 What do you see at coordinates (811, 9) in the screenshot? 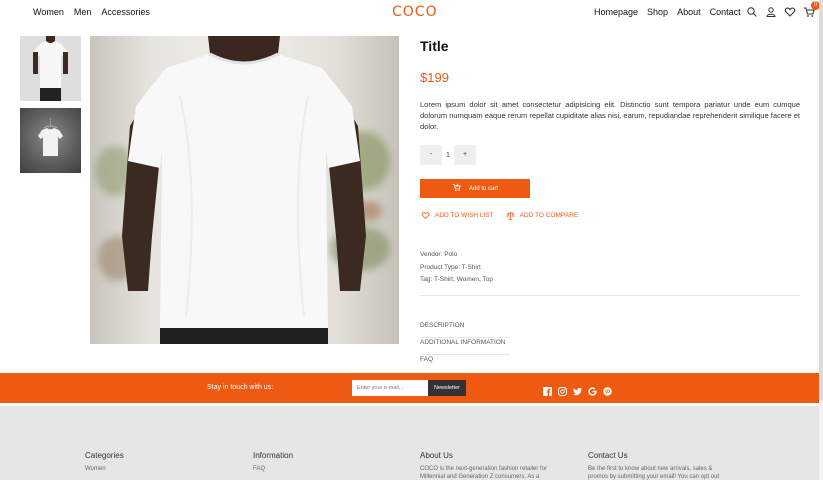
I see `cart-icon: 0` at bounding box center [811, 9].